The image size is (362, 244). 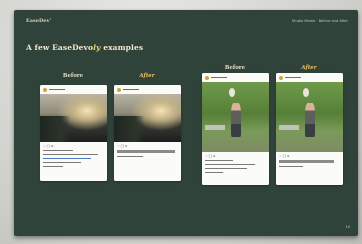 I want to click on page-number: 10, so click(x=347, y=227).